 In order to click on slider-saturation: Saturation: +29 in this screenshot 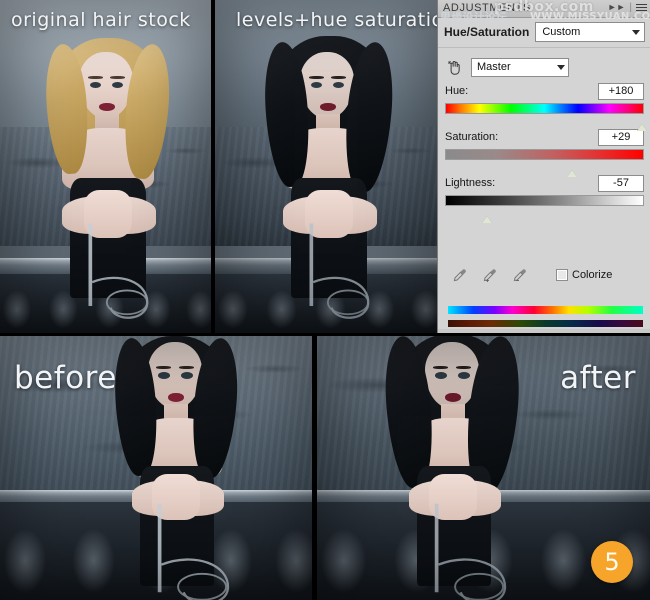, I will do `click(544, 151)`.